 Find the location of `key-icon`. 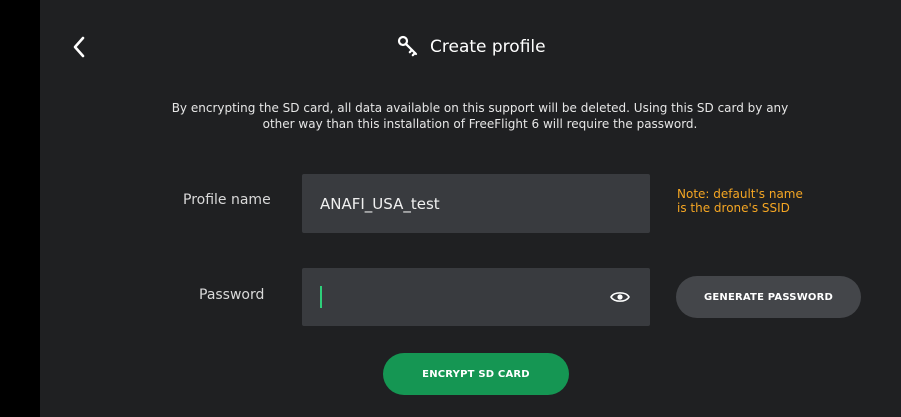

key-icon is located at coordinates (407, 46).